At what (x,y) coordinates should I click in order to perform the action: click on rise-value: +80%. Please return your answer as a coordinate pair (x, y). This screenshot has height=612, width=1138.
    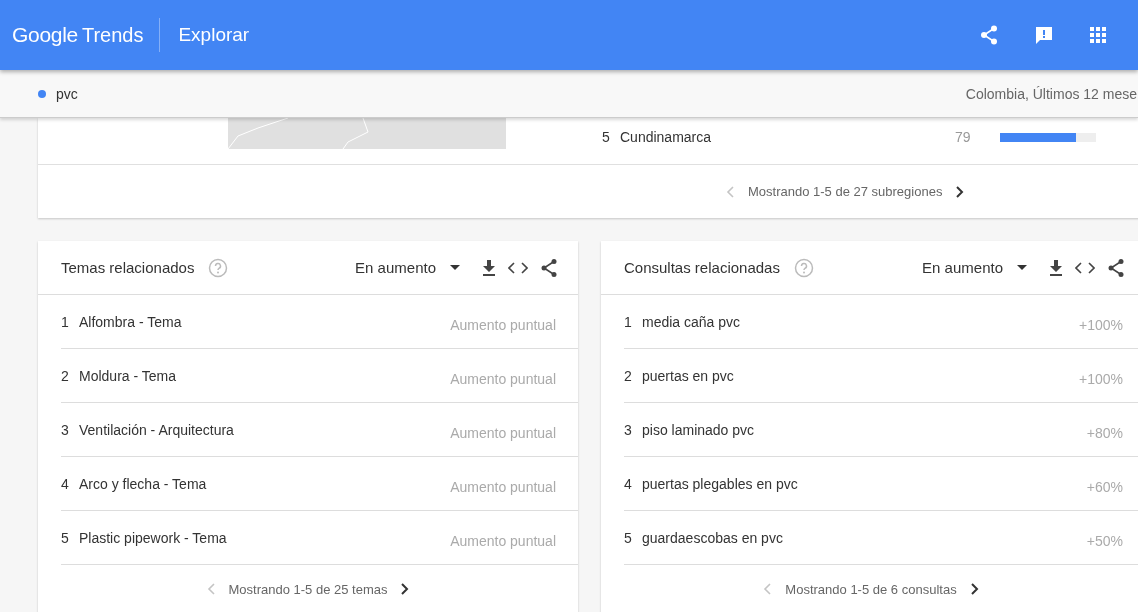
    Looking at the image, I should click on (1104, 432).